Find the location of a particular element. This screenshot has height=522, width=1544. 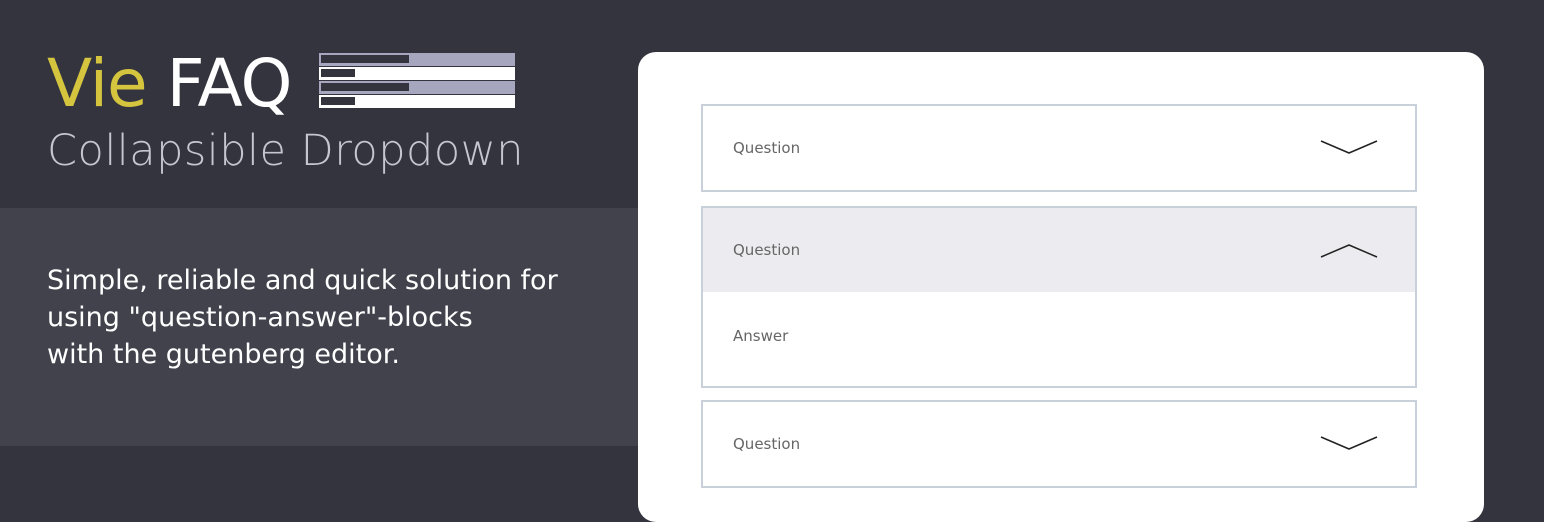

answer-label: Answer is located at coordinates (761, 336).